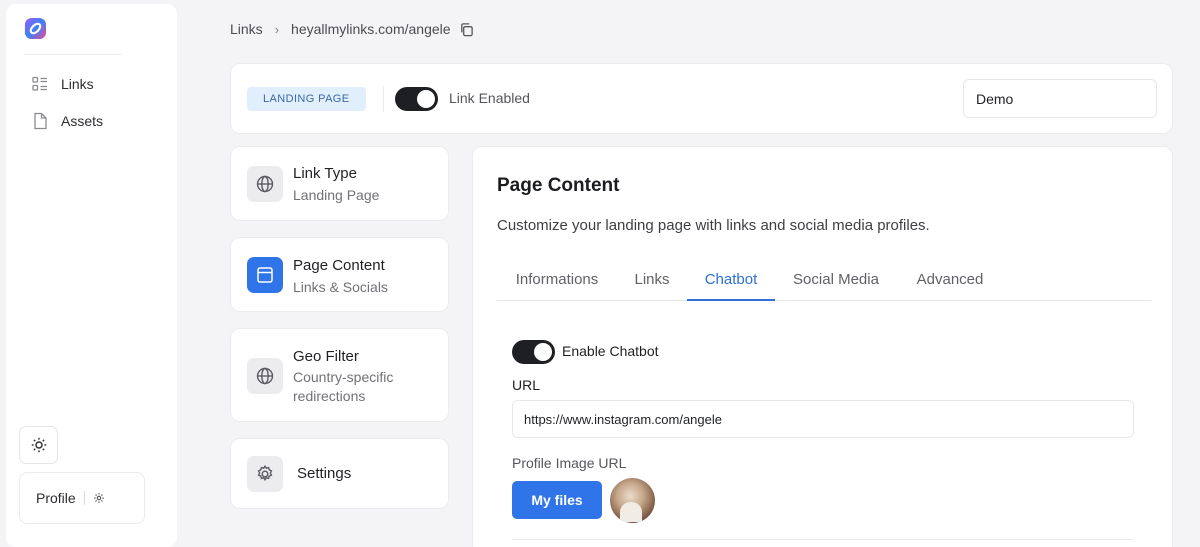 This screenshot has width=1200, height=547. I want to click on card-title: Page Content, so click(339, 265).